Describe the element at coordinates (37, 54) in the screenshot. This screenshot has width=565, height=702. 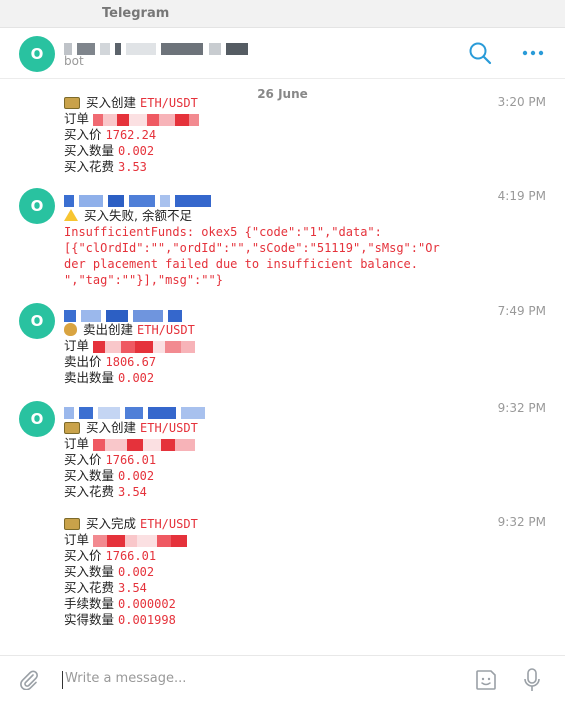
I see `chat-avatar: O` at that location.